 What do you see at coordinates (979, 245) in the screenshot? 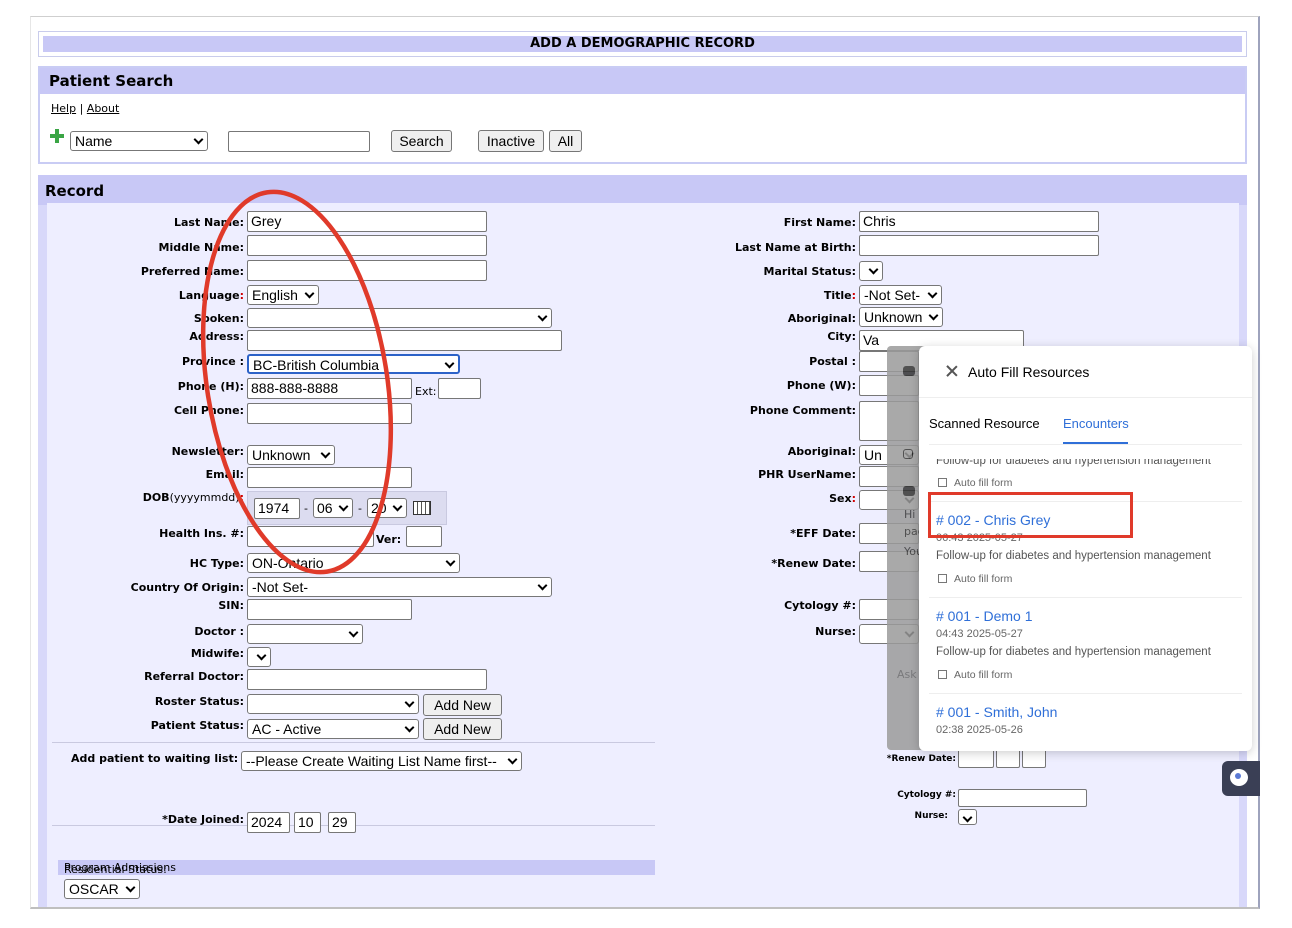
I see `last-name-birth-input` at bounding box center [979, 245].